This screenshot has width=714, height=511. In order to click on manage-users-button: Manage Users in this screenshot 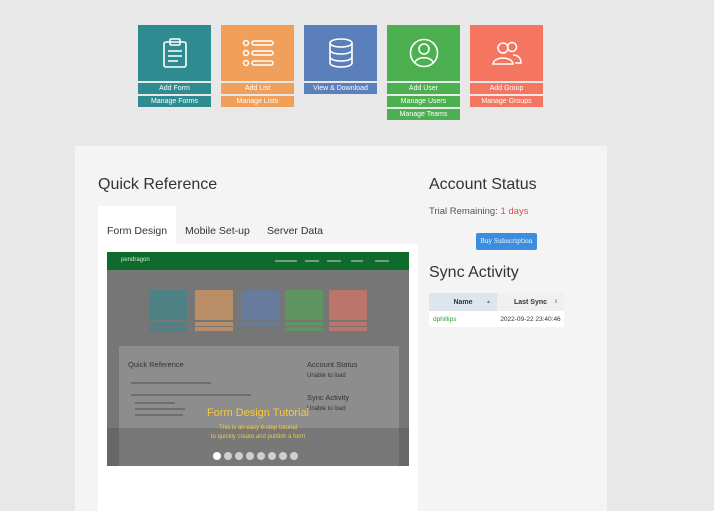, I will do `click(423, 101)`.